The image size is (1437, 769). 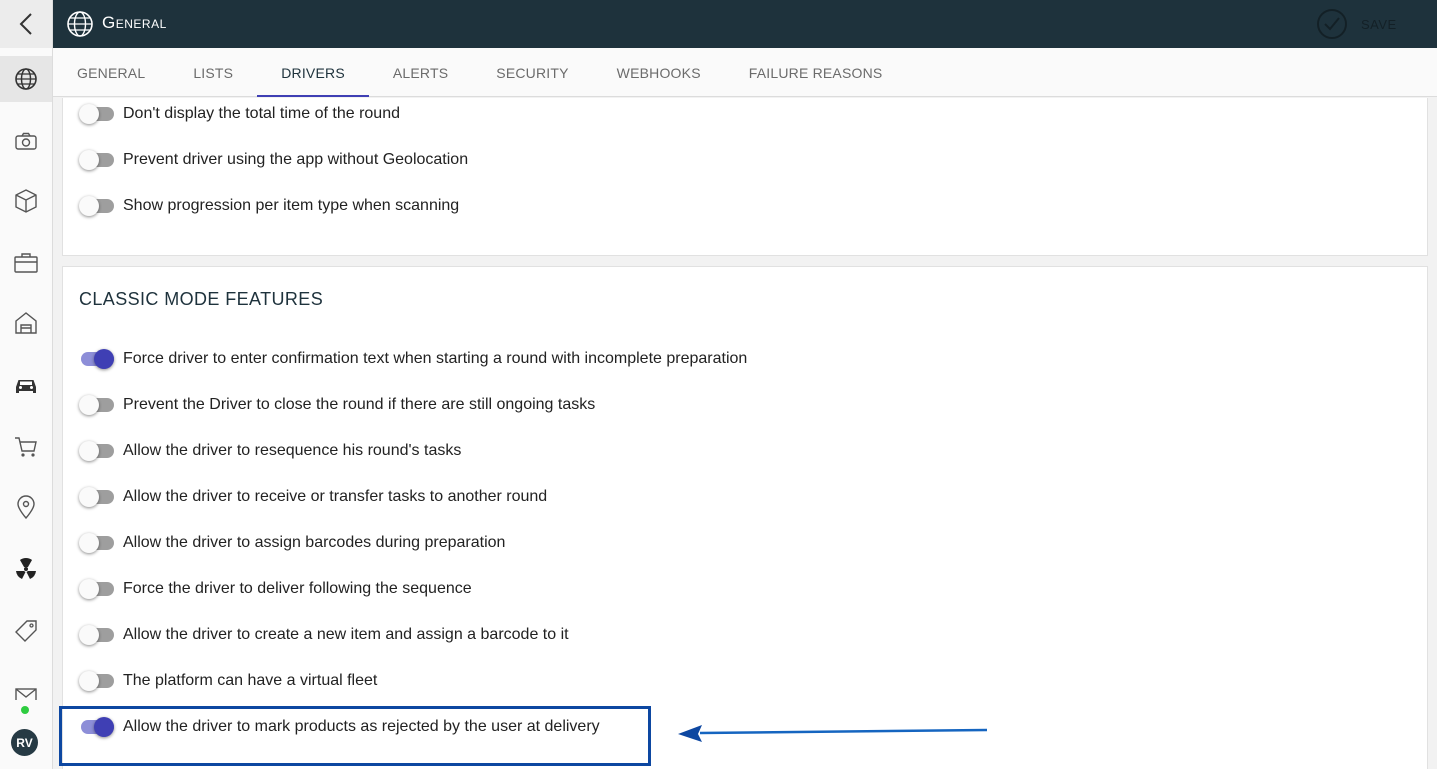 I want to click on sidebar-item-items, so click(x=26, y=201).